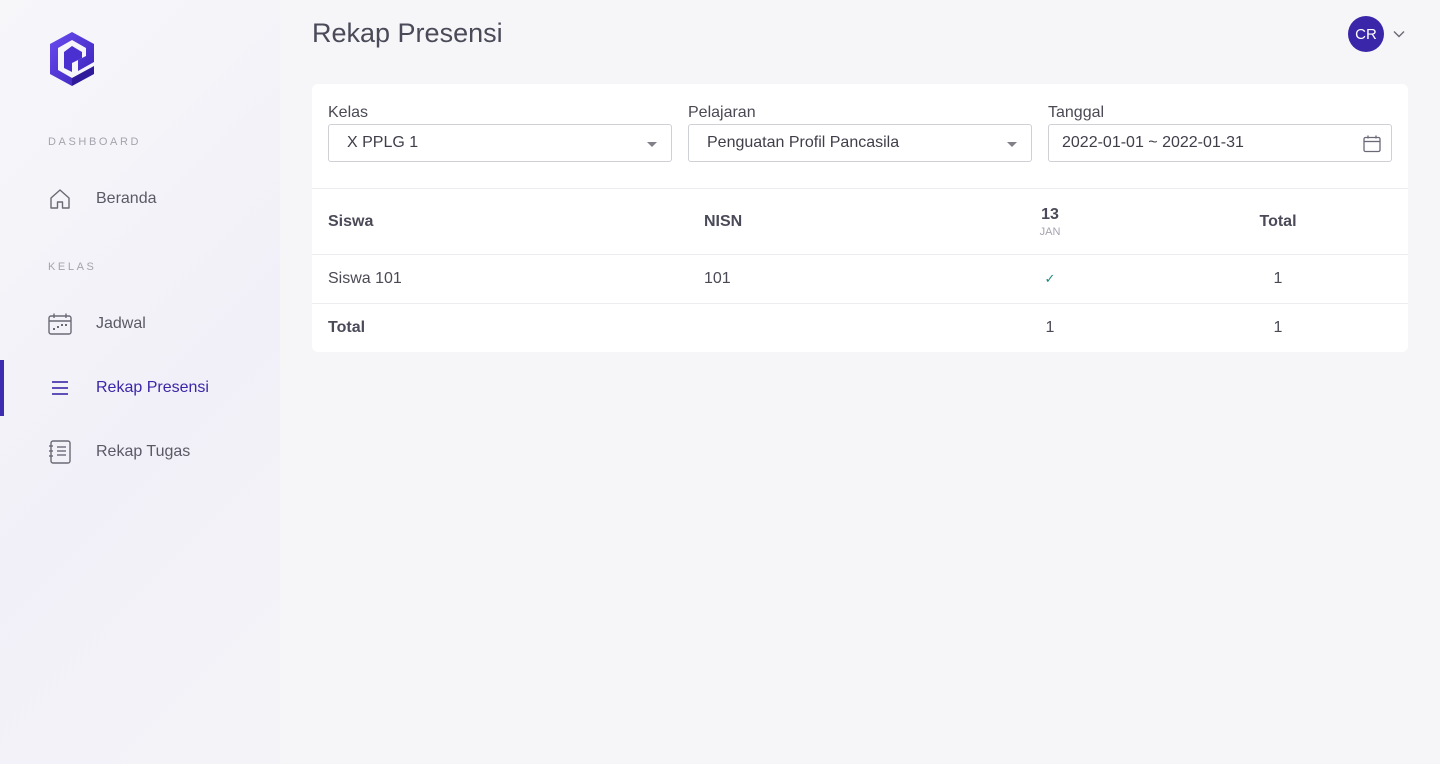  What do you see at coordinates (1050, 231) in the screenshot?
I see `date-month: JAN` at bounding box center [1050, 231].